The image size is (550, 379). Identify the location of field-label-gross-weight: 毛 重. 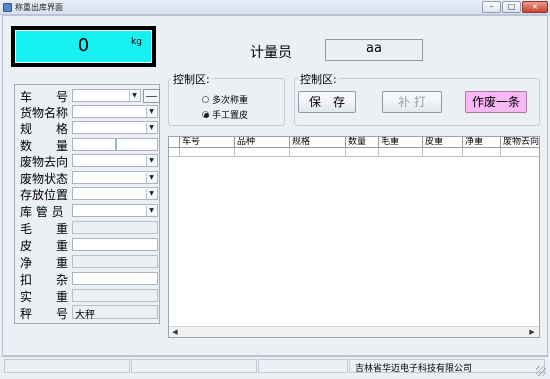
(44, 229).